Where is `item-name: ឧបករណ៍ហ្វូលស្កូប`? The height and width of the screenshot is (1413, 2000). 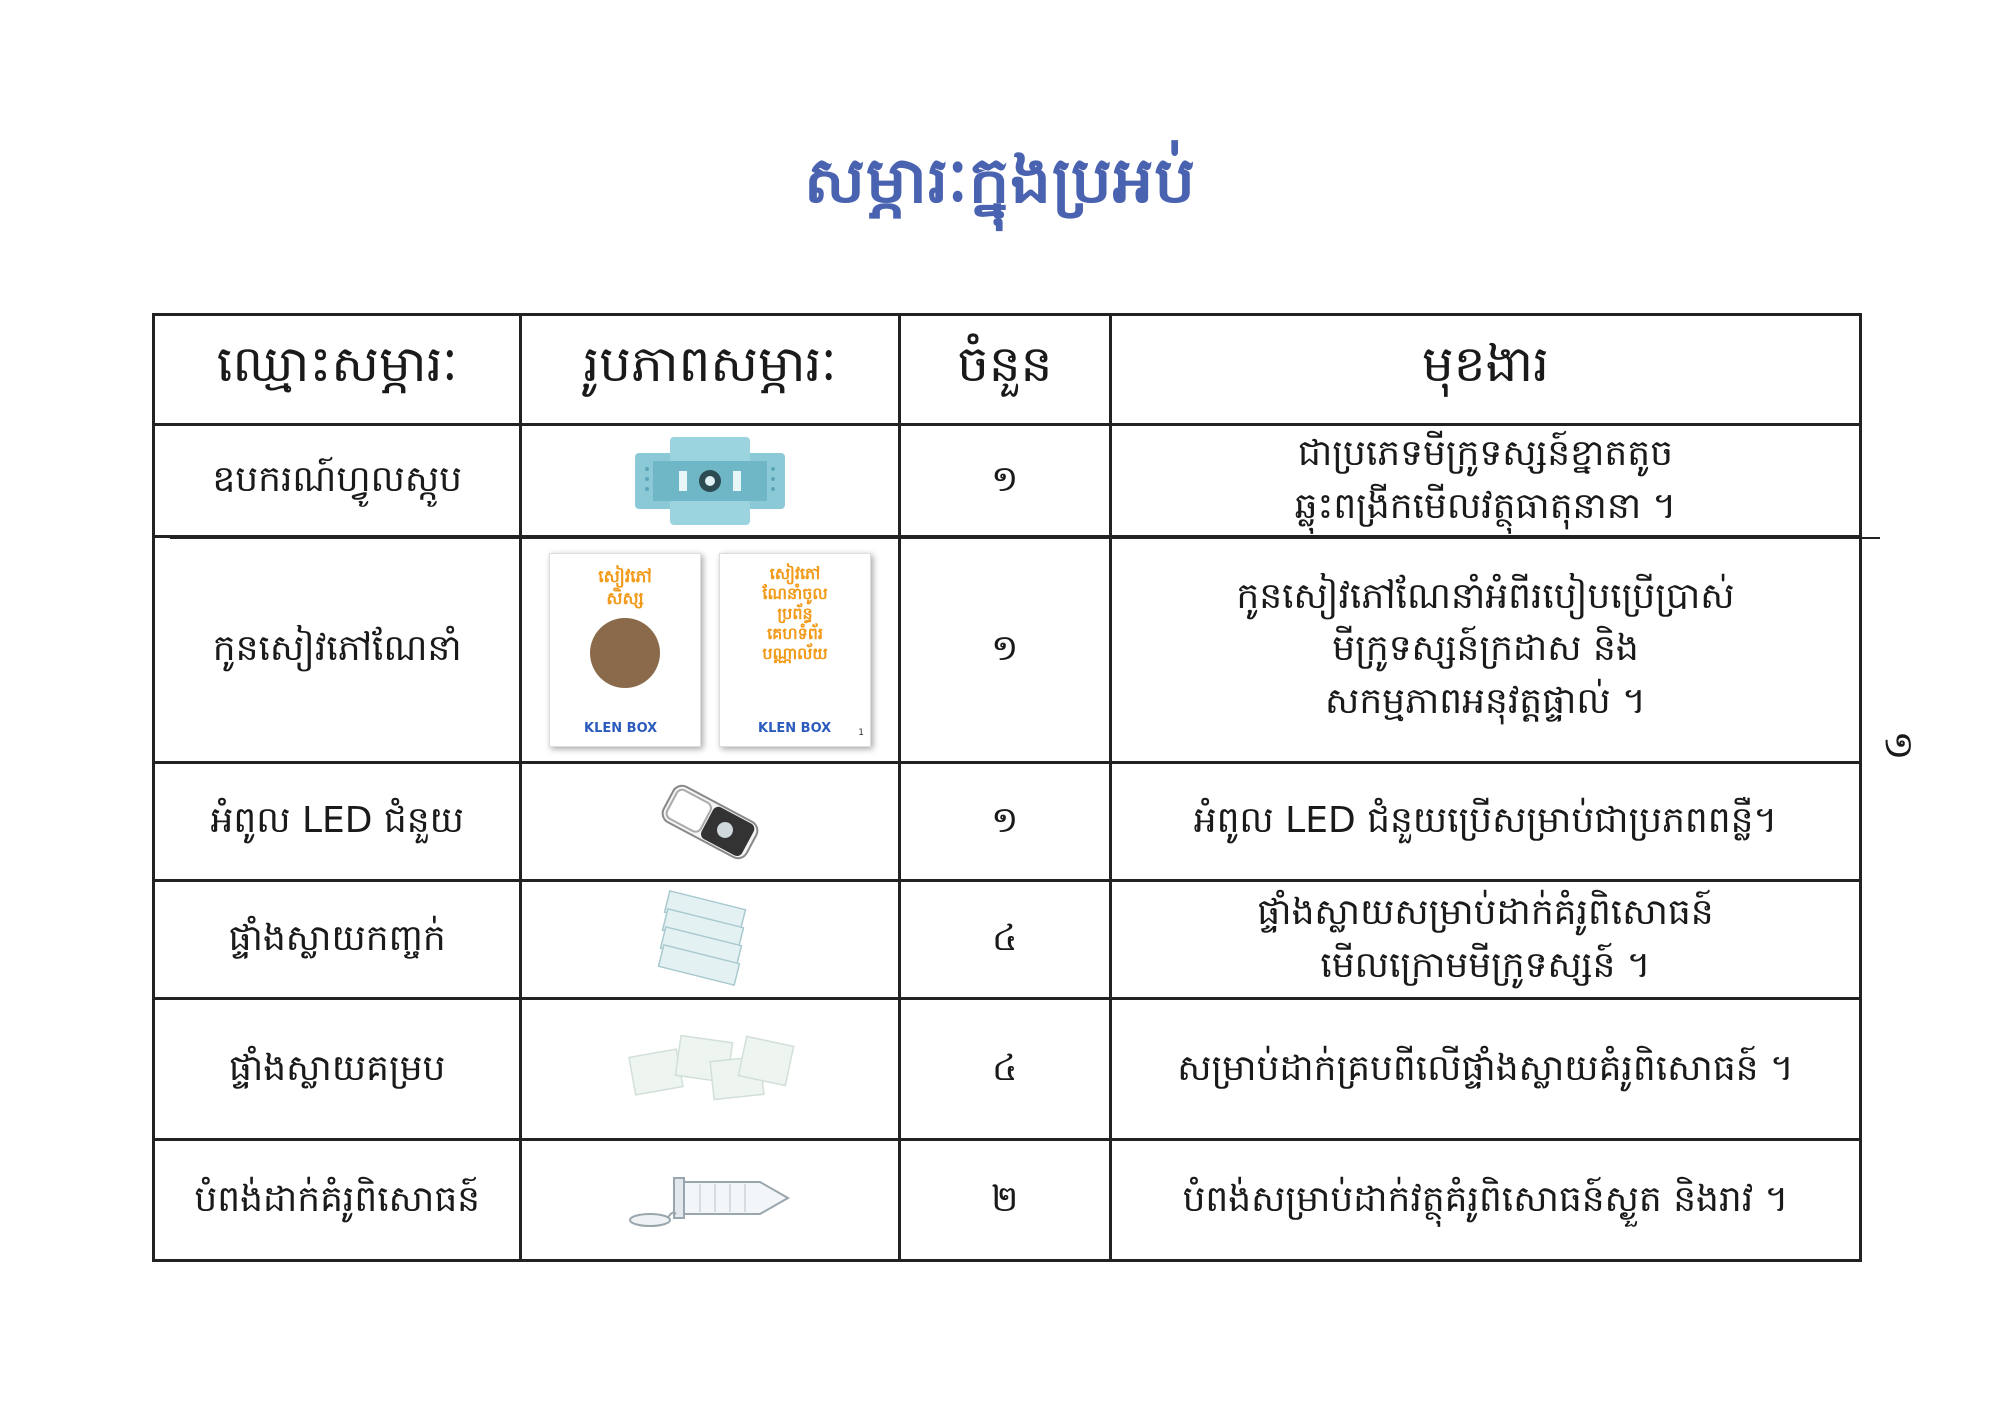 item-name: ឧបករណ៍ហ្វូលស្កូប is located at coordinates (337, 480).